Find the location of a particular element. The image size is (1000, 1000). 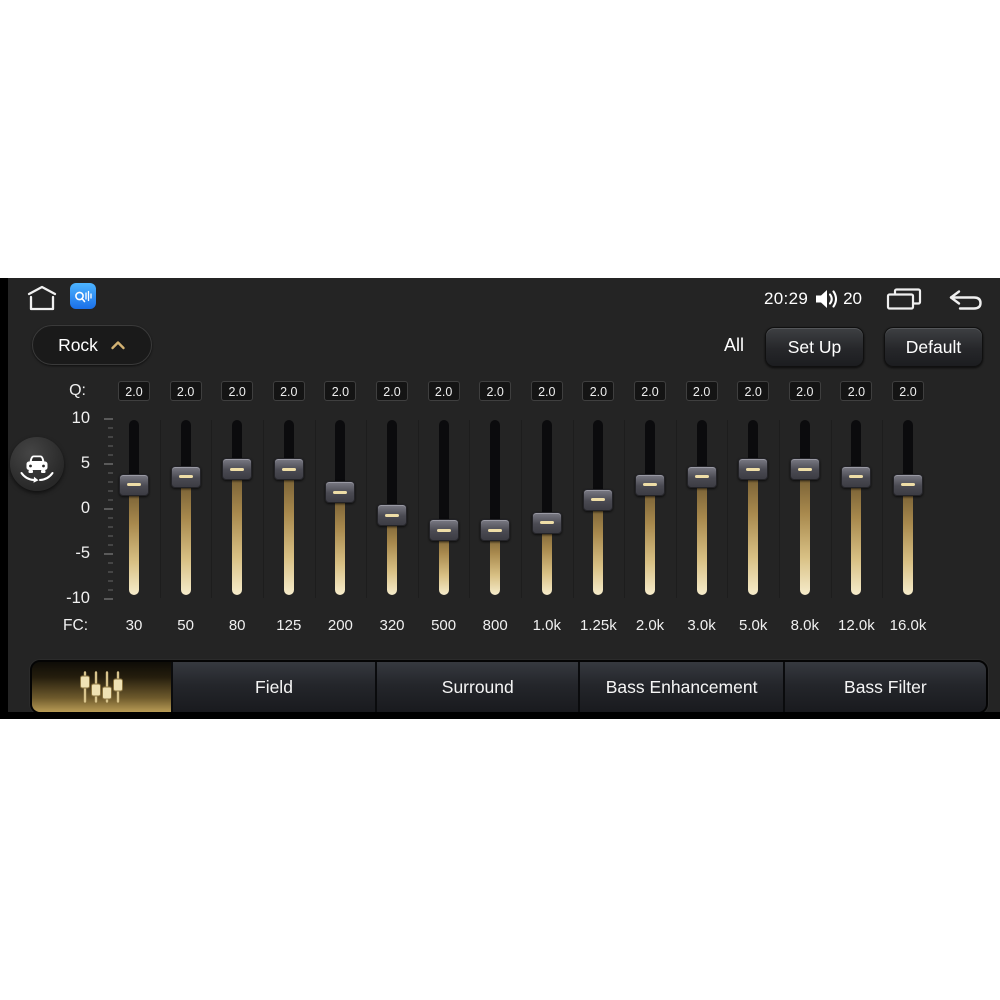

axis-label: 0 is located at coordinates (85, 508).